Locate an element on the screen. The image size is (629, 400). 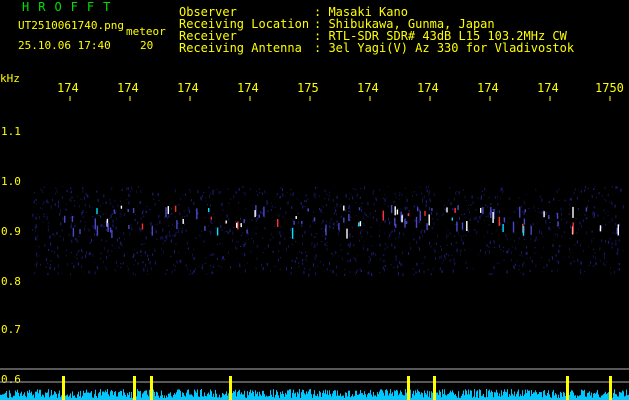
freq-tick: 1.0 is located at coordinates (11, 181).